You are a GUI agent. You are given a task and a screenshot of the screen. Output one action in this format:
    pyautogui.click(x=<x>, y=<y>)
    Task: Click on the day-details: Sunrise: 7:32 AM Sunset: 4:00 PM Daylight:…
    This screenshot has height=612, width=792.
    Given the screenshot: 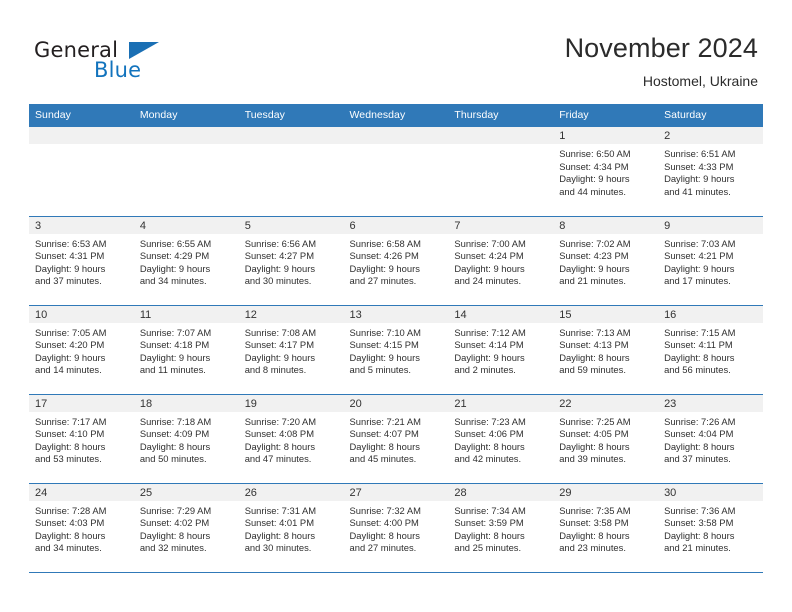 What is the action you would take?
    pyautogui.click(x=396, y=528)
    